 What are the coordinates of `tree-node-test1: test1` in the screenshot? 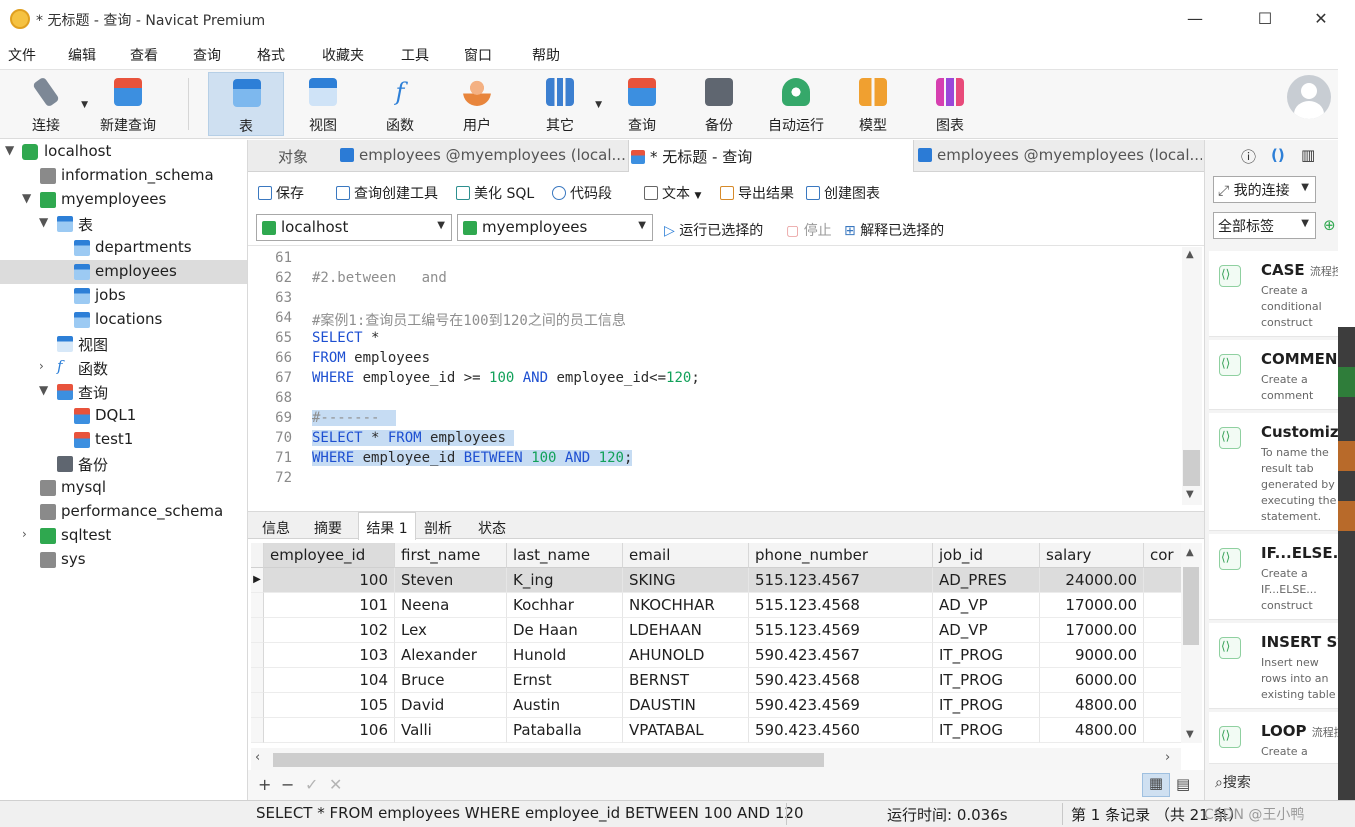 It's located at (123, 440).